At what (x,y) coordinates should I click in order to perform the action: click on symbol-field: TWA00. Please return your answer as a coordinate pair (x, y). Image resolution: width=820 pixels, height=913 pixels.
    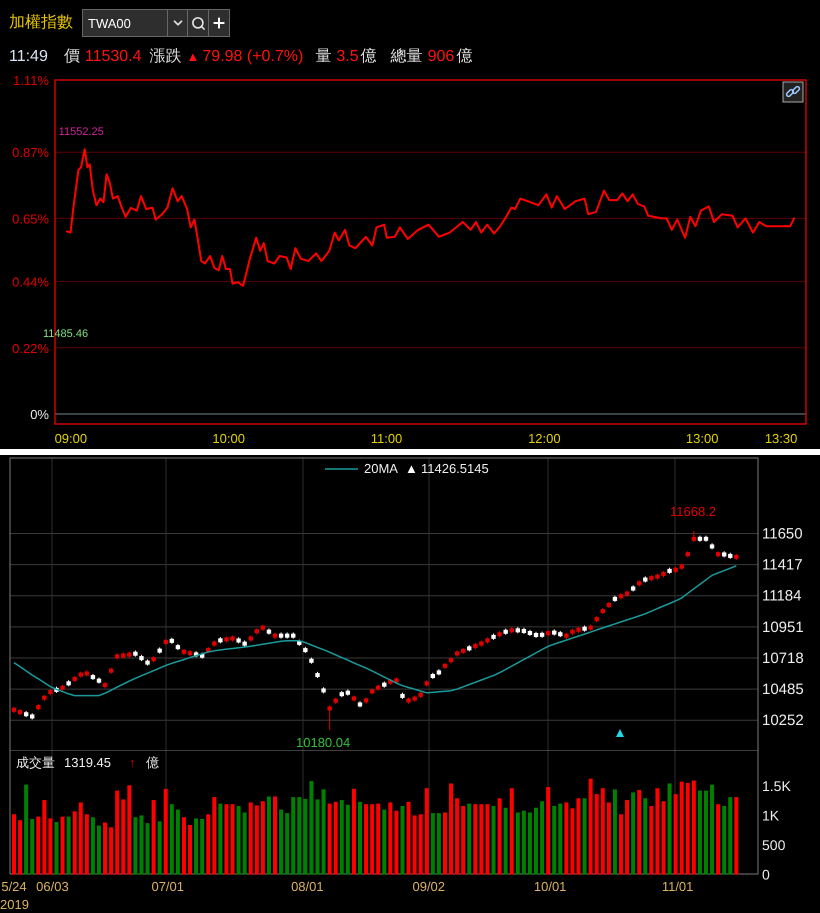
    Looking at the image, I should click on (125, 23).